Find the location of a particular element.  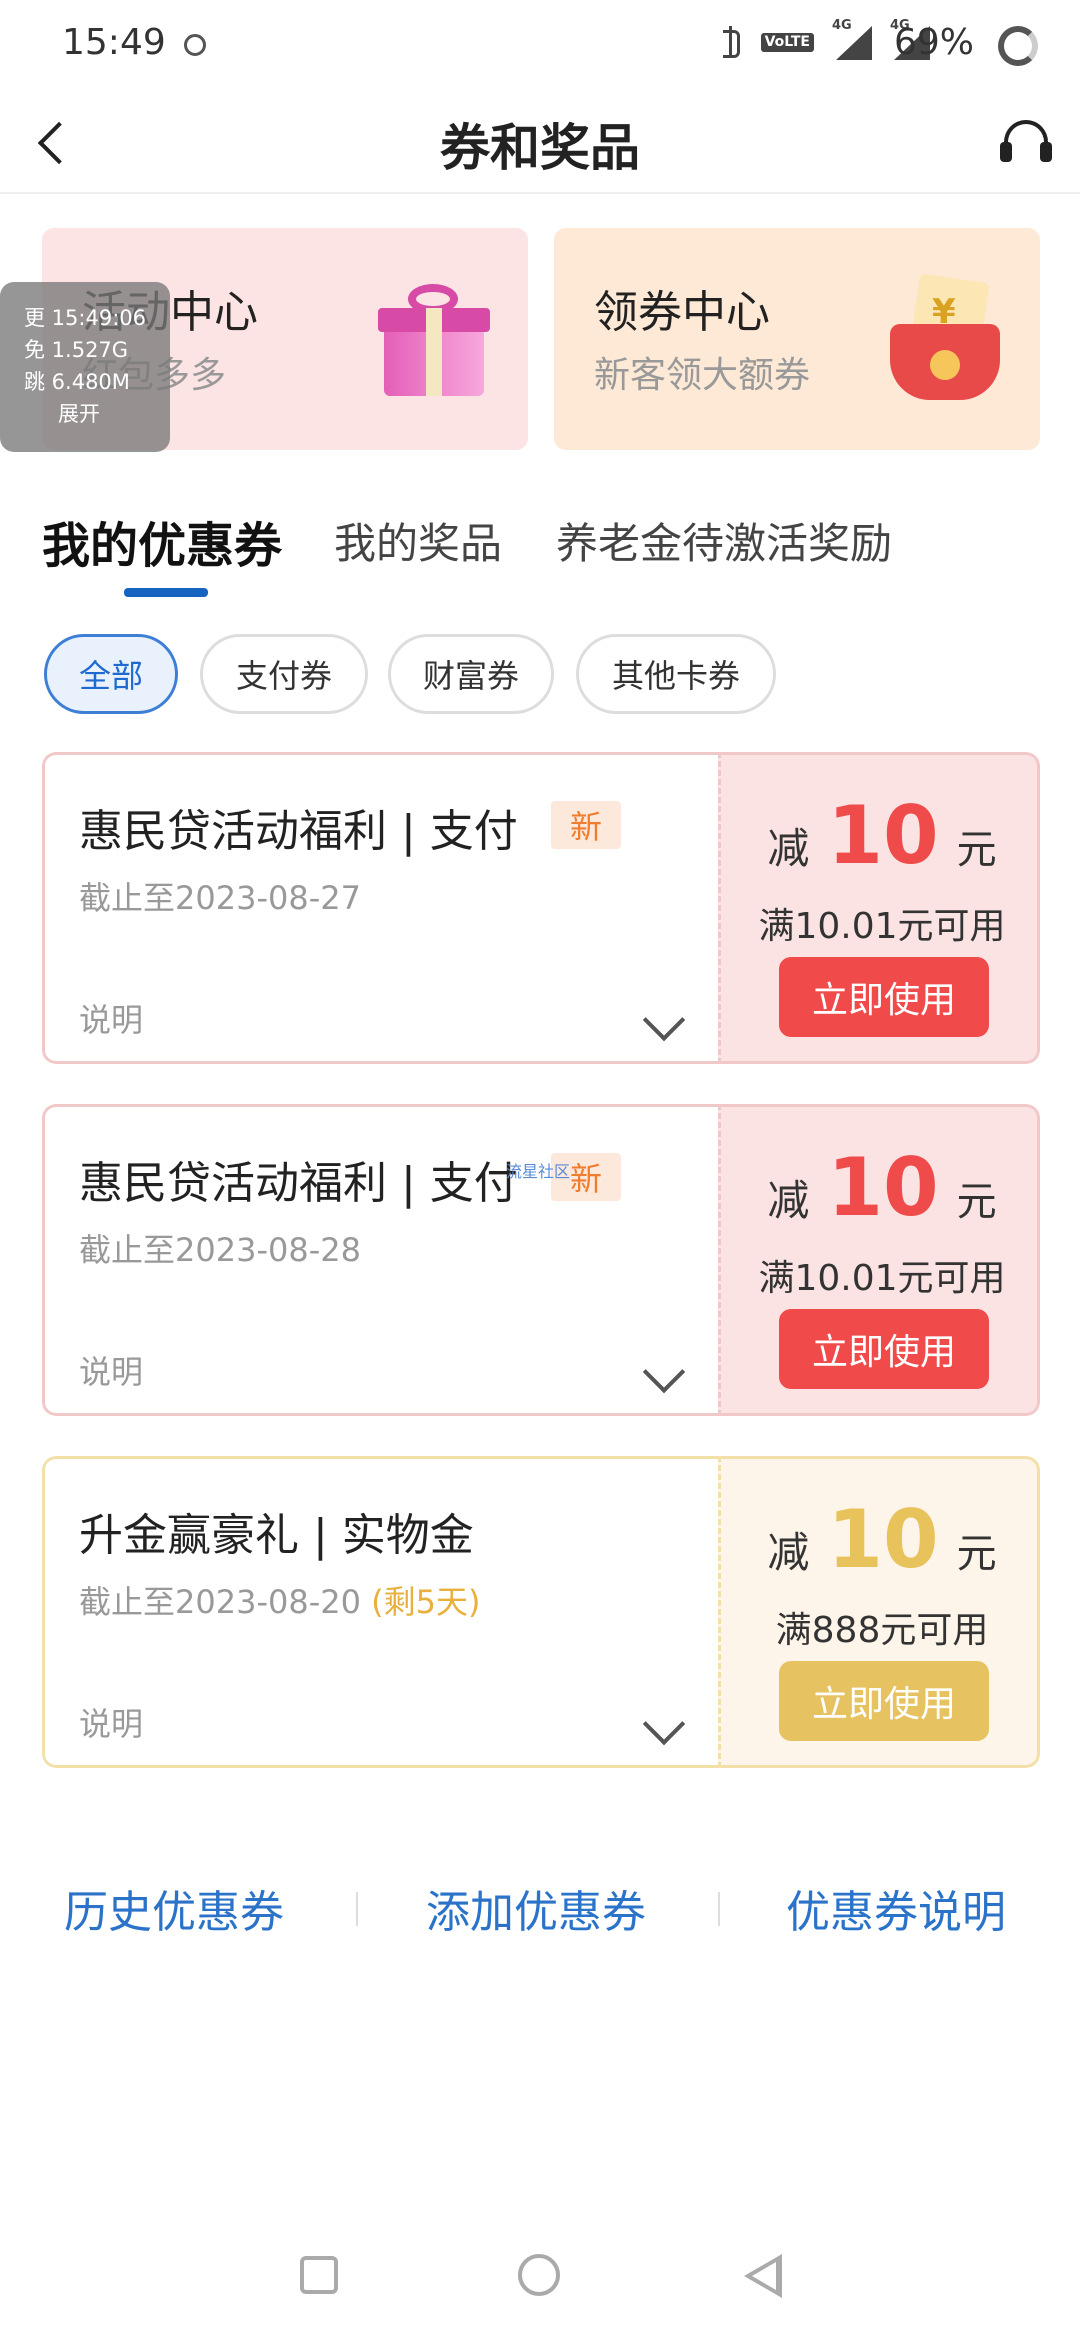

notification-icon is located at coordinates (195, 45).